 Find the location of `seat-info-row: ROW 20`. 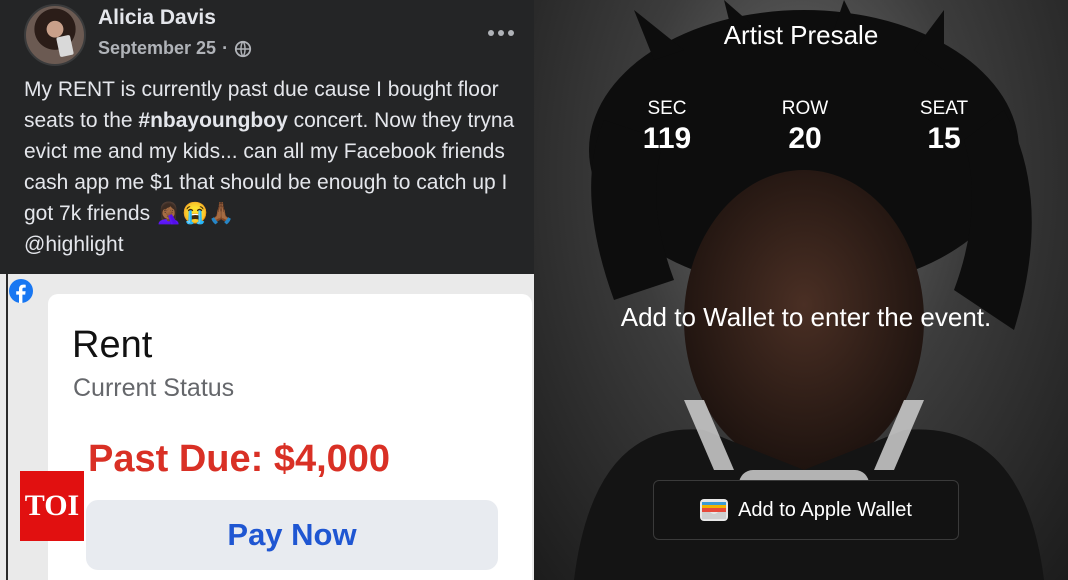

seat-info-row: ROW 20 is located at coordinates (805, 127).